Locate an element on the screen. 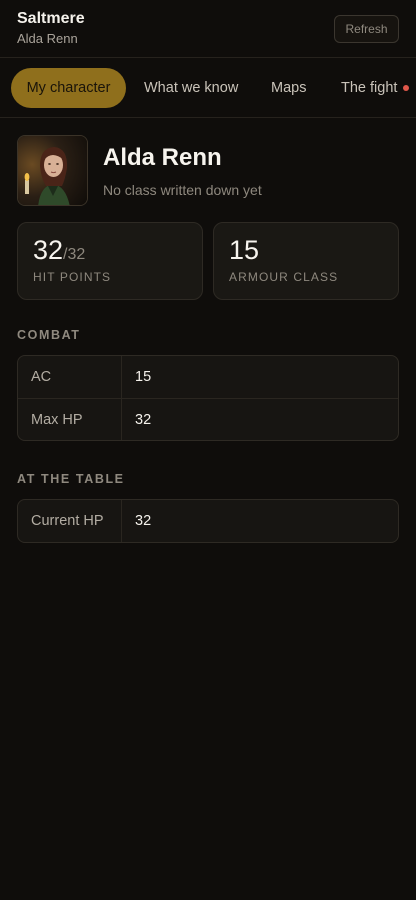  at-the-table-table: Current HP 32 is located at coordinates (208, 521).